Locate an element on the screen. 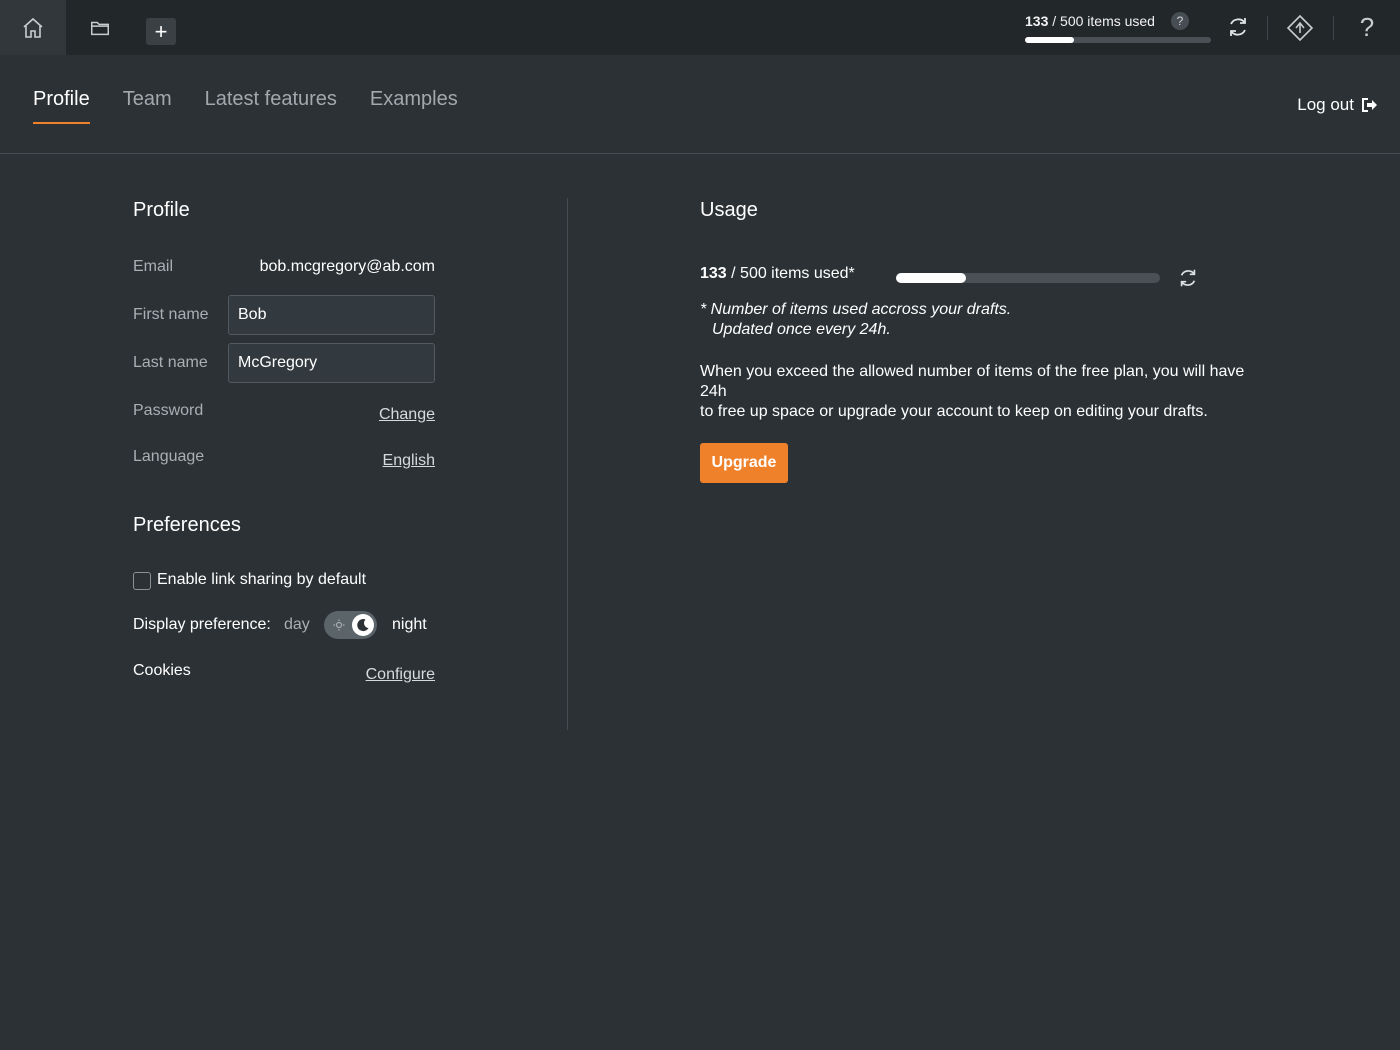 The width and height of the screenshot is (1400, 1050). usage-note-line2: Updated once every 24h. is located at coordinates (801, 329).